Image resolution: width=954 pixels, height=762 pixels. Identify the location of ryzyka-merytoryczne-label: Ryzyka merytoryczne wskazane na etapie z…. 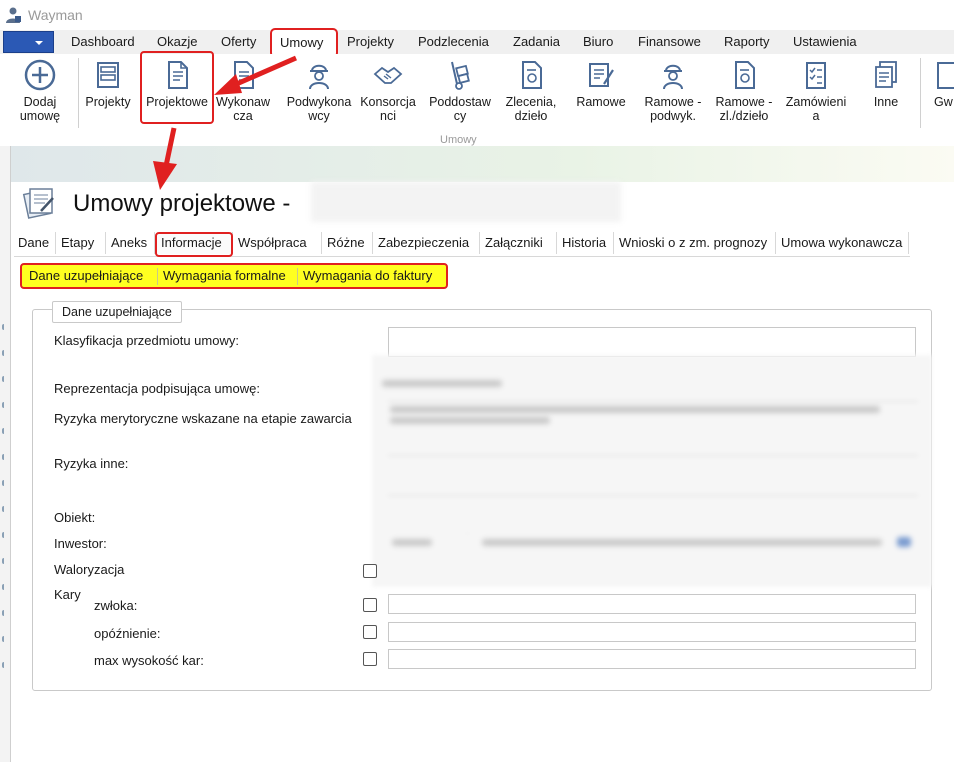
(203, 418).